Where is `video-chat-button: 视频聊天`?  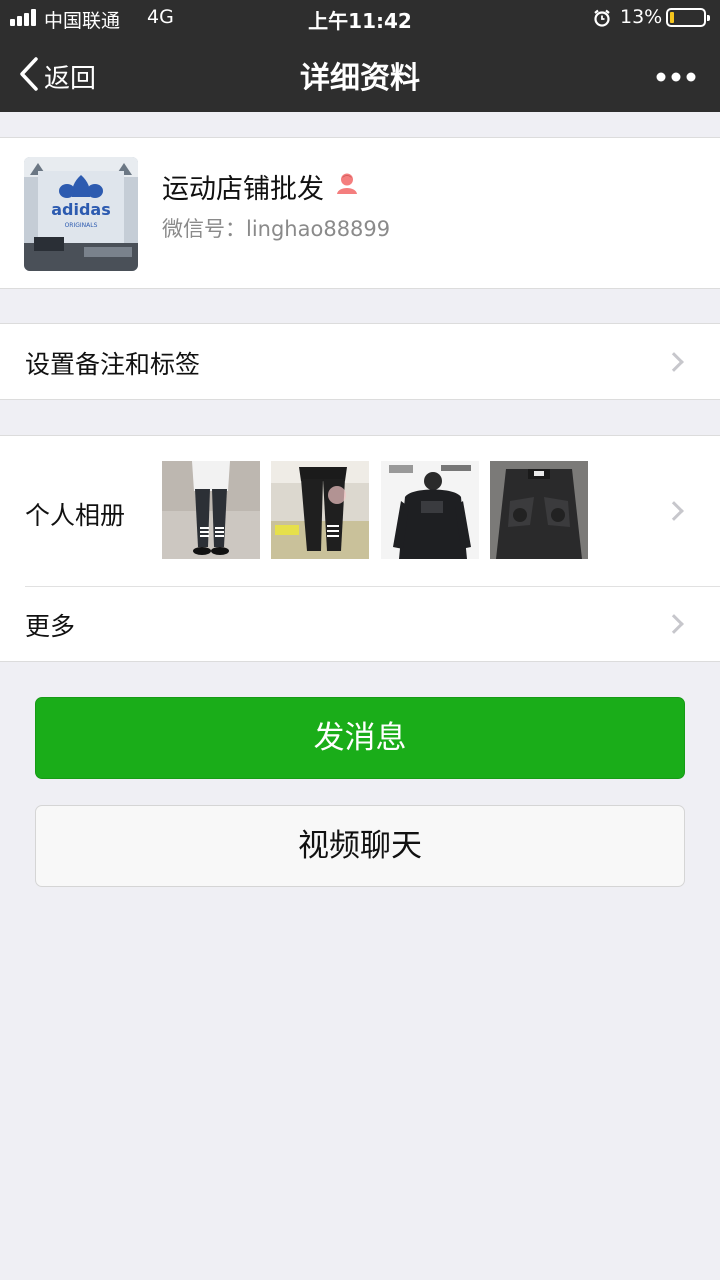
video-chat-button: 视频聊天 is located at coordinates (360, 846).